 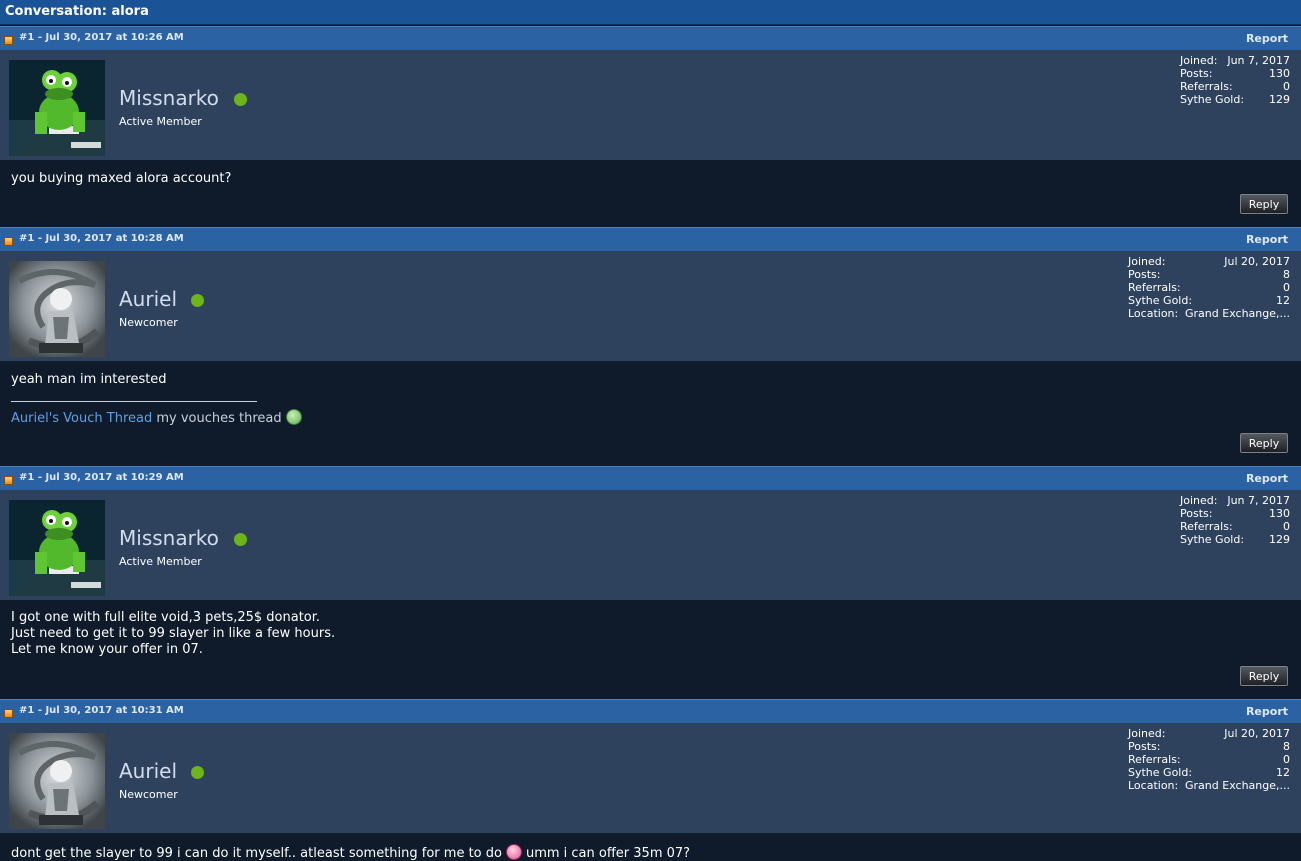 What do you see at coordinates (101, 710) in the screenshot?
I see `post-permalink: #1 - Jul 30, 2017 at 10:31 AM` at bounding box center [101, 710].